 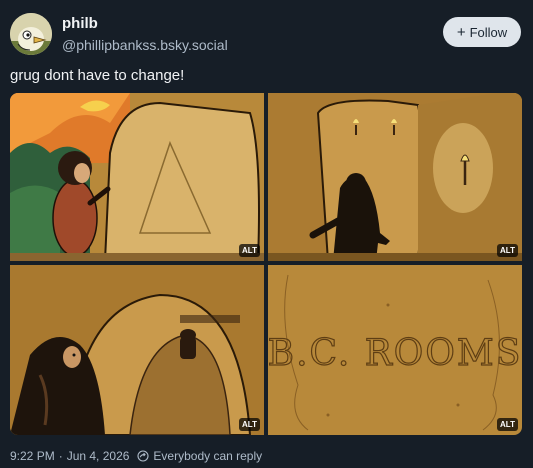 I want to click on plus-icon: +, so click(x=461, y=32).